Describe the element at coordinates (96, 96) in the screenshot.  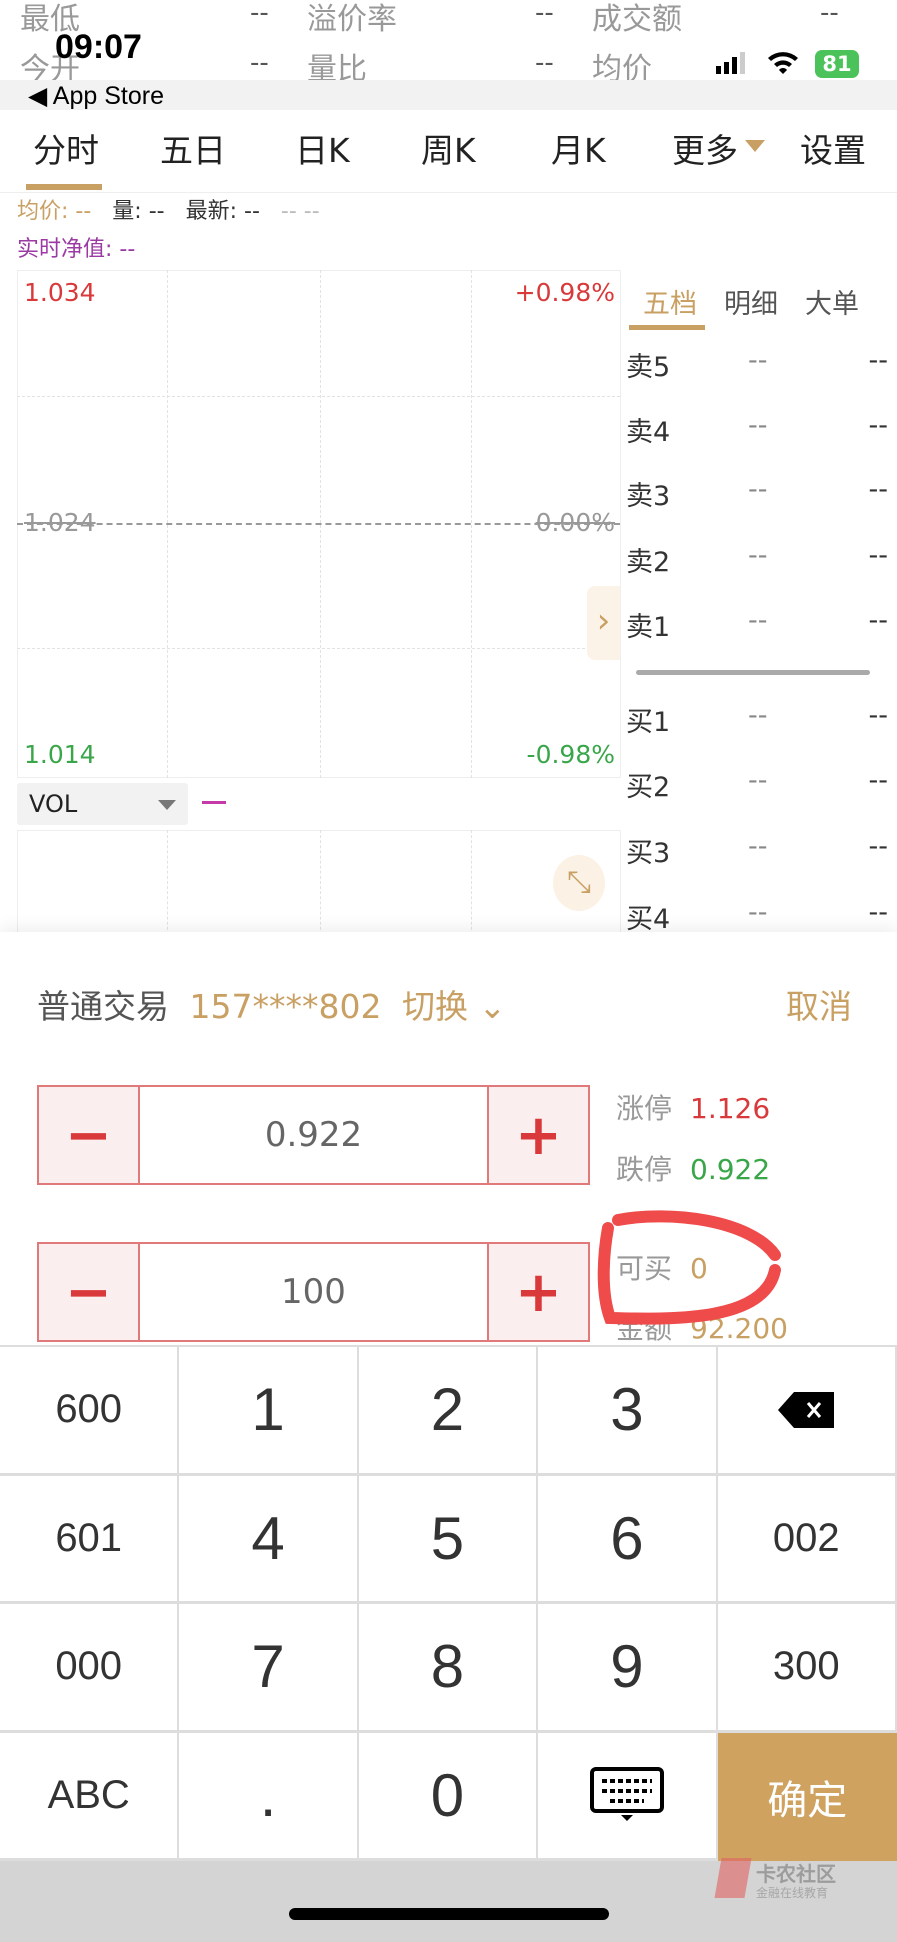
I see `back-to-app-store: ◀ App Store` at that location.